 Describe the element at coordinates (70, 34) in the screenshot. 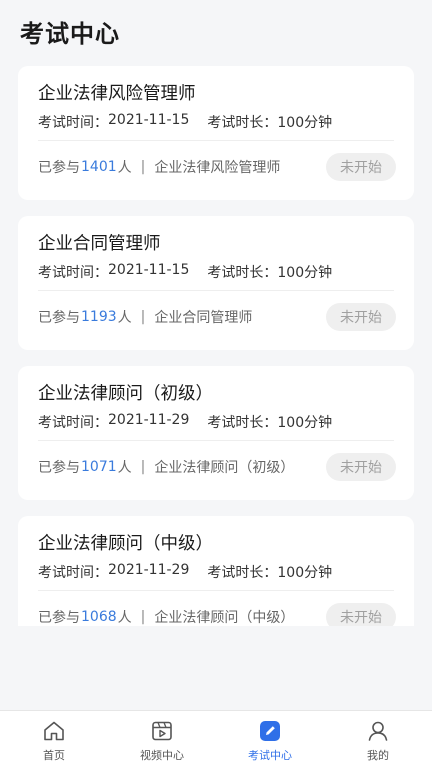

I see `page-title: 考试中心` at that location.